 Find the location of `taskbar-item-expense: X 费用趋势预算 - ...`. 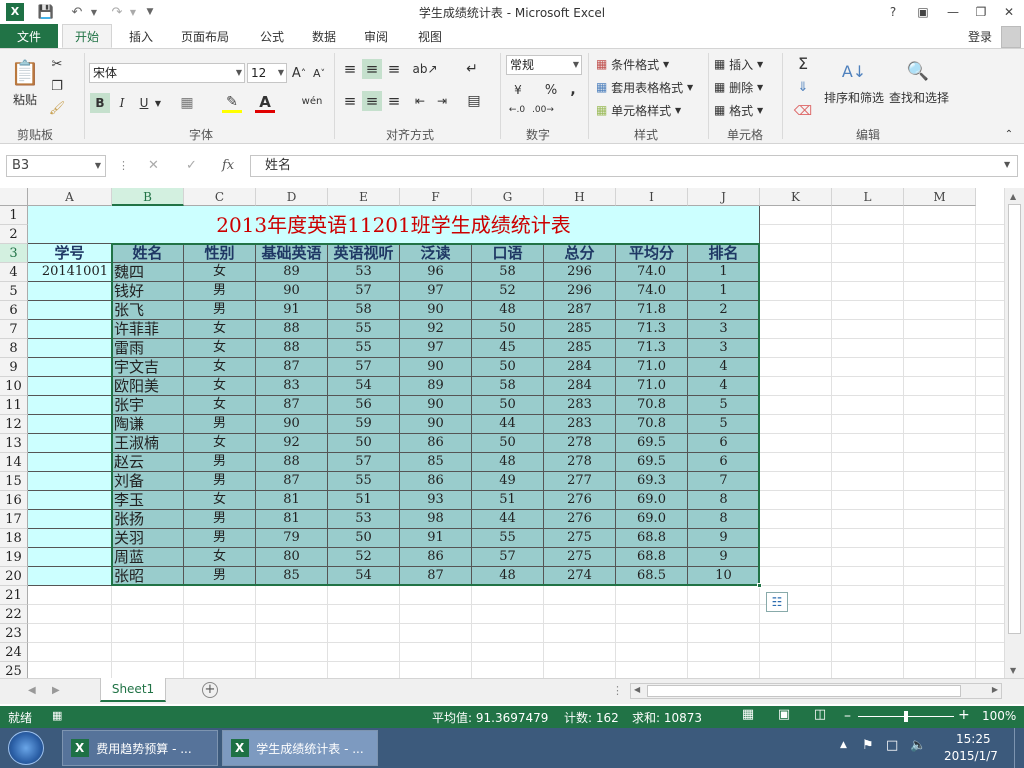

taskbar-item-expense: X 费用趋势预算 - ... is located at coordinates (140, 748).